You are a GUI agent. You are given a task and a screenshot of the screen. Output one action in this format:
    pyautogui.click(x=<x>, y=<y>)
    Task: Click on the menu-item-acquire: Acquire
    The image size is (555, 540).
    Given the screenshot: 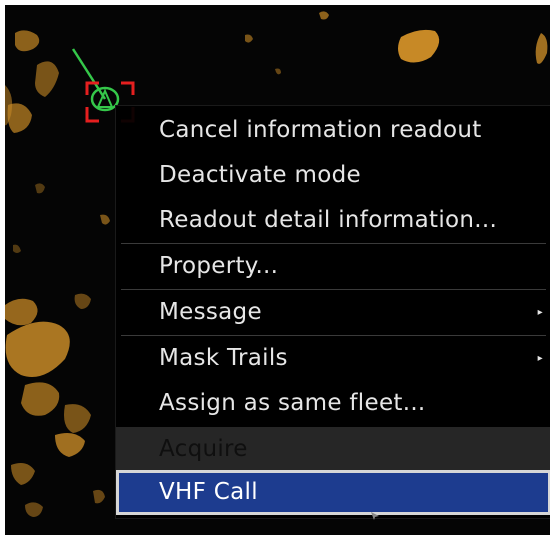 What is the action you would take?
    pyautogui.click(x=333, y=449)
    